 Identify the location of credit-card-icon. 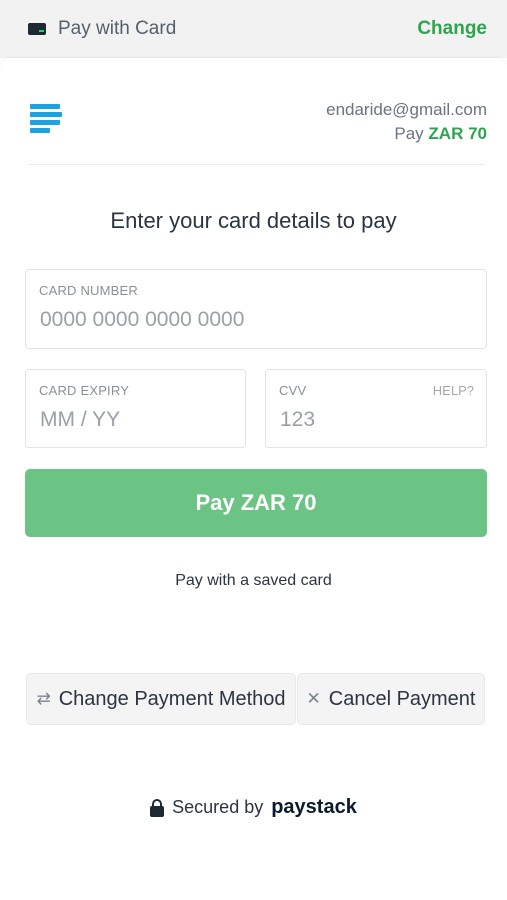
(37, 29).